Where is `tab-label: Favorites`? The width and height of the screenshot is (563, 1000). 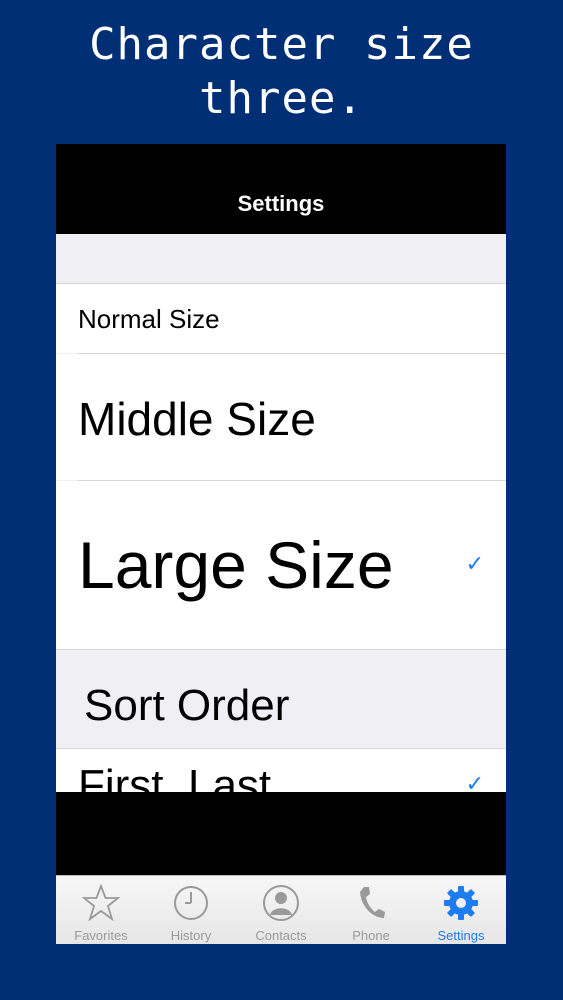
tab-label: Favorites is located at coordinates (101, 935).